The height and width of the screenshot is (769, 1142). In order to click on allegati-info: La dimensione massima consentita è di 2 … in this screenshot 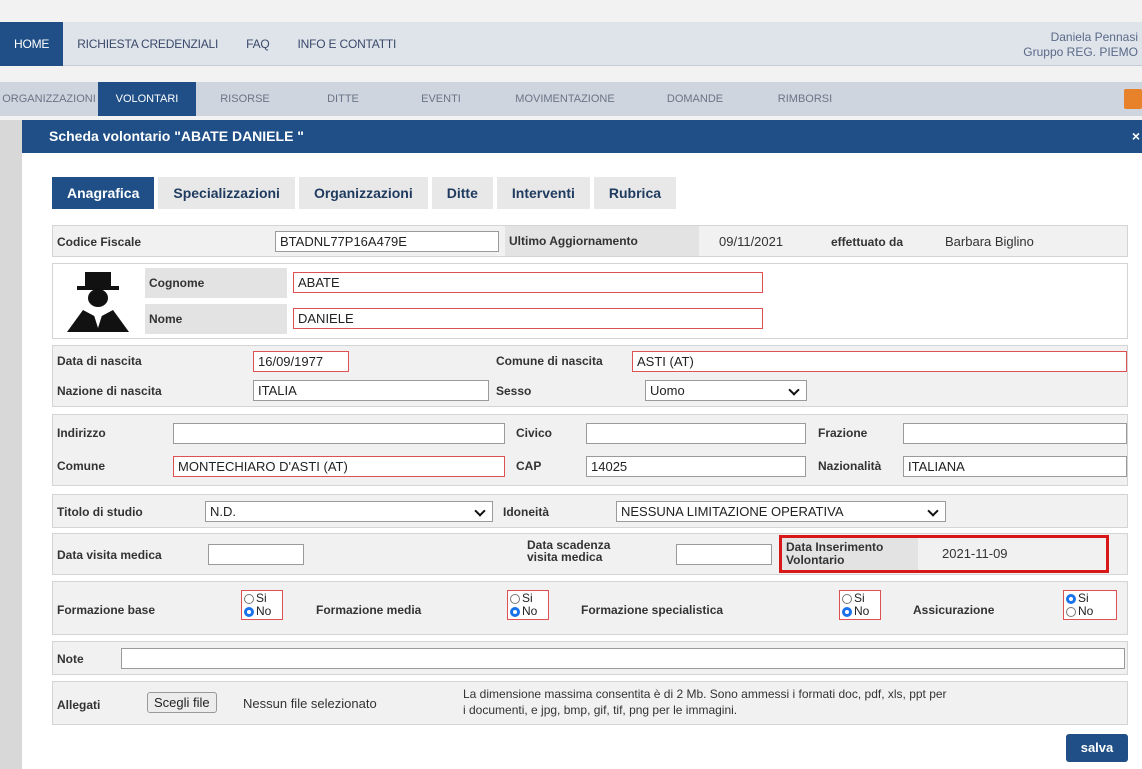, I will do `click(705, 702)`.